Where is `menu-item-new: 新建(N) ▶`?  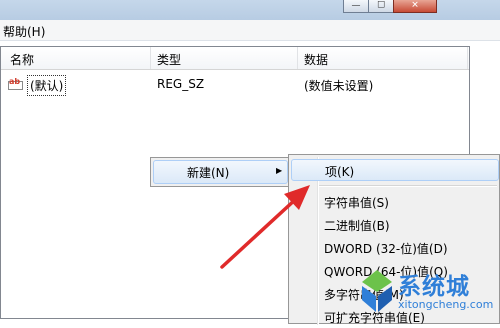 menu-item-new: 新建(N) ▶ is located at coordinates (220, 172).